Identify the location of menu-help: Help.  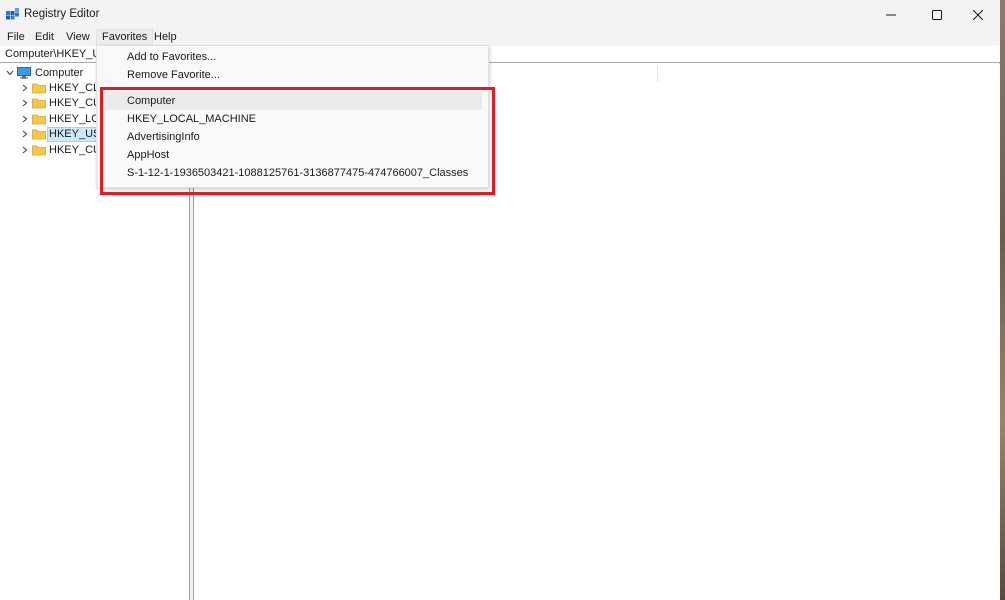
(165, 37).